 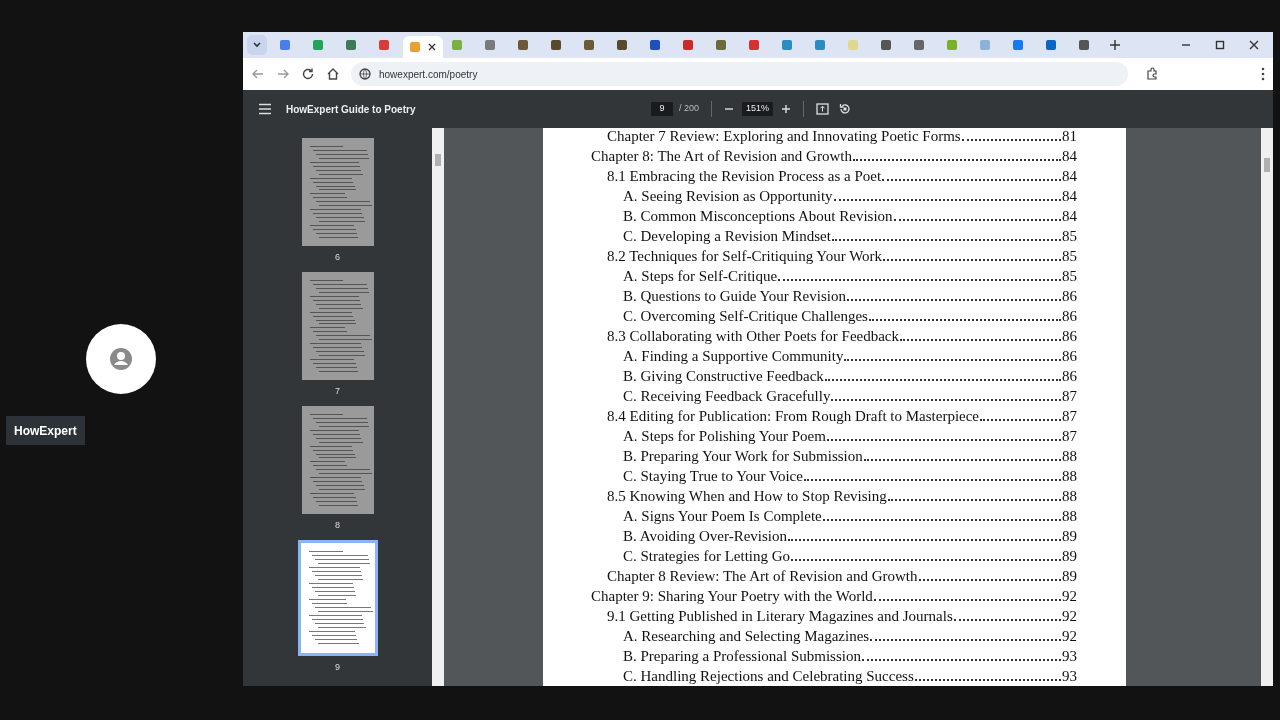 What do you see at coordinates (834, 156) in the screenshot?
I see `toc-entry: Chapter 8: The Art of Revision and Growth 84` at bounding box center [834, 156].